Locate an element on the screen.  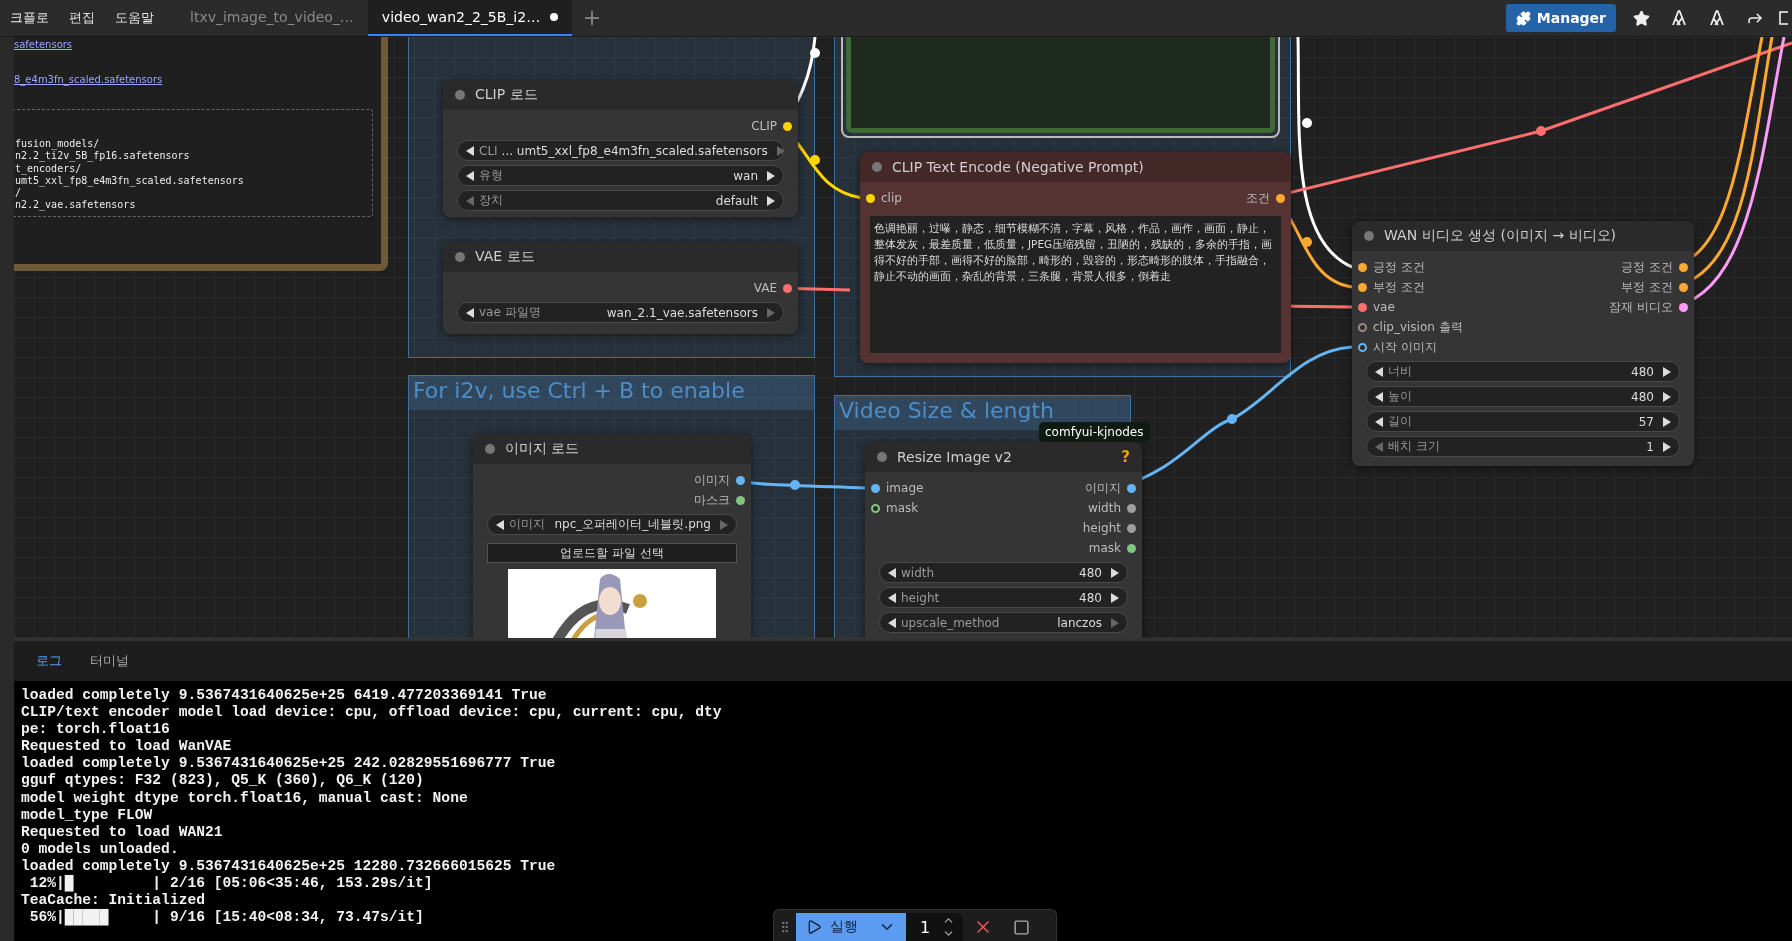
play-icon is located at coordinates (814, 927).